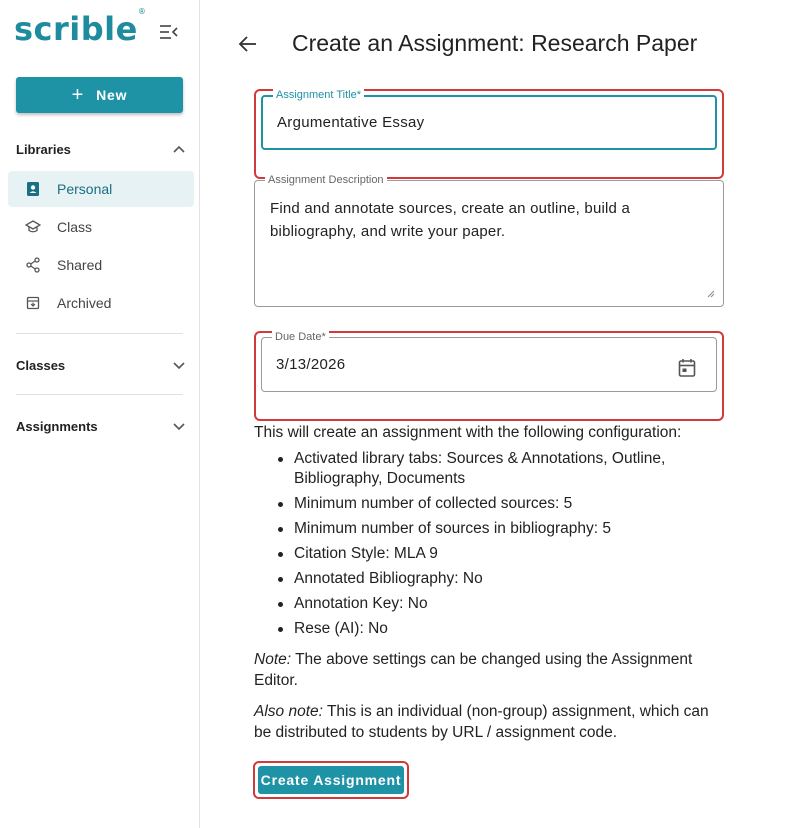 The image size is (800, 828). I want to click on sidebar-item-shared: Shared, so click(101, 265).